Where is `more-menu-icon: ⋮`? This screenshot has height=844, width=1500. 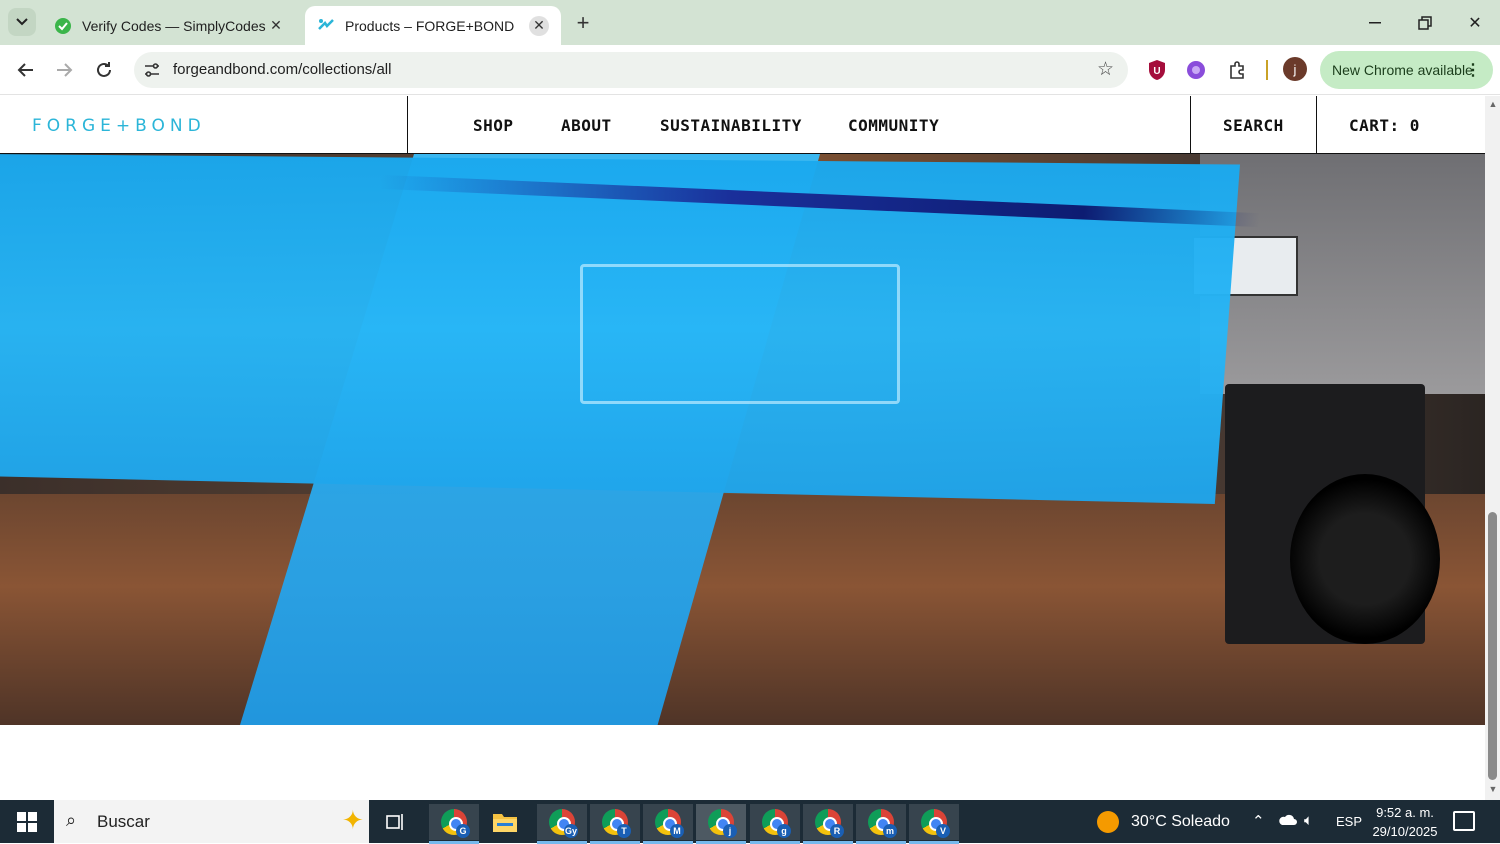 more-menu-icon: ⋮ is located at coordinates (1473, 70).